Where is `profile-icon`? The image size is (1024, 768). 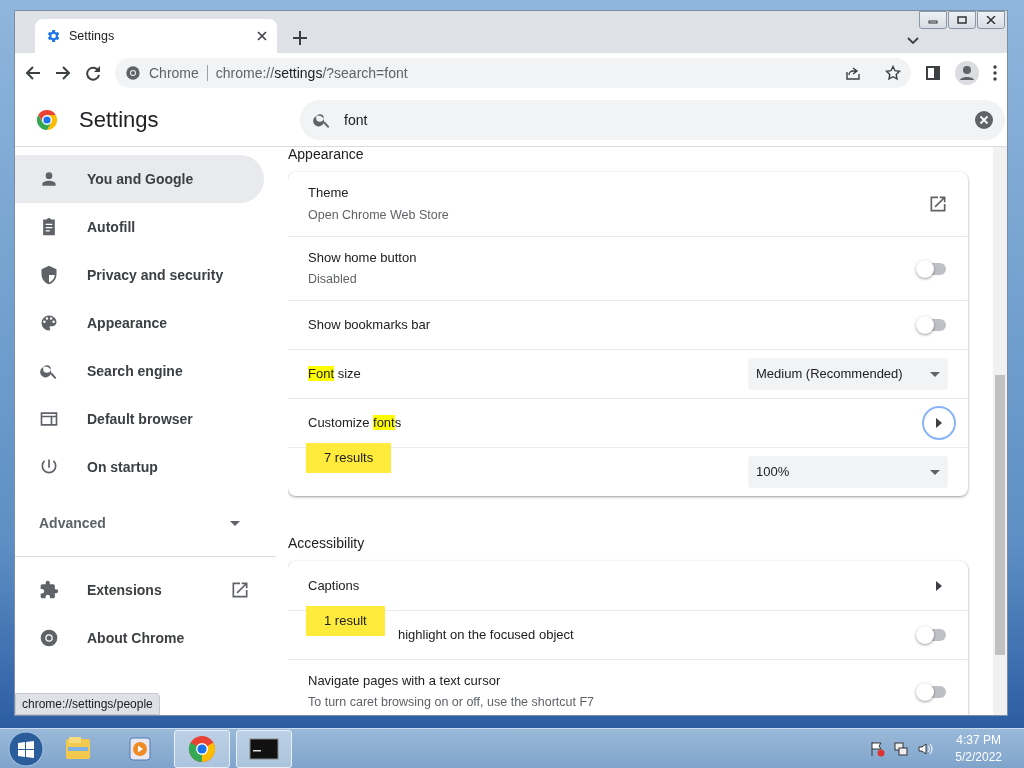 profile-icon is located at coordinates (967, 73).